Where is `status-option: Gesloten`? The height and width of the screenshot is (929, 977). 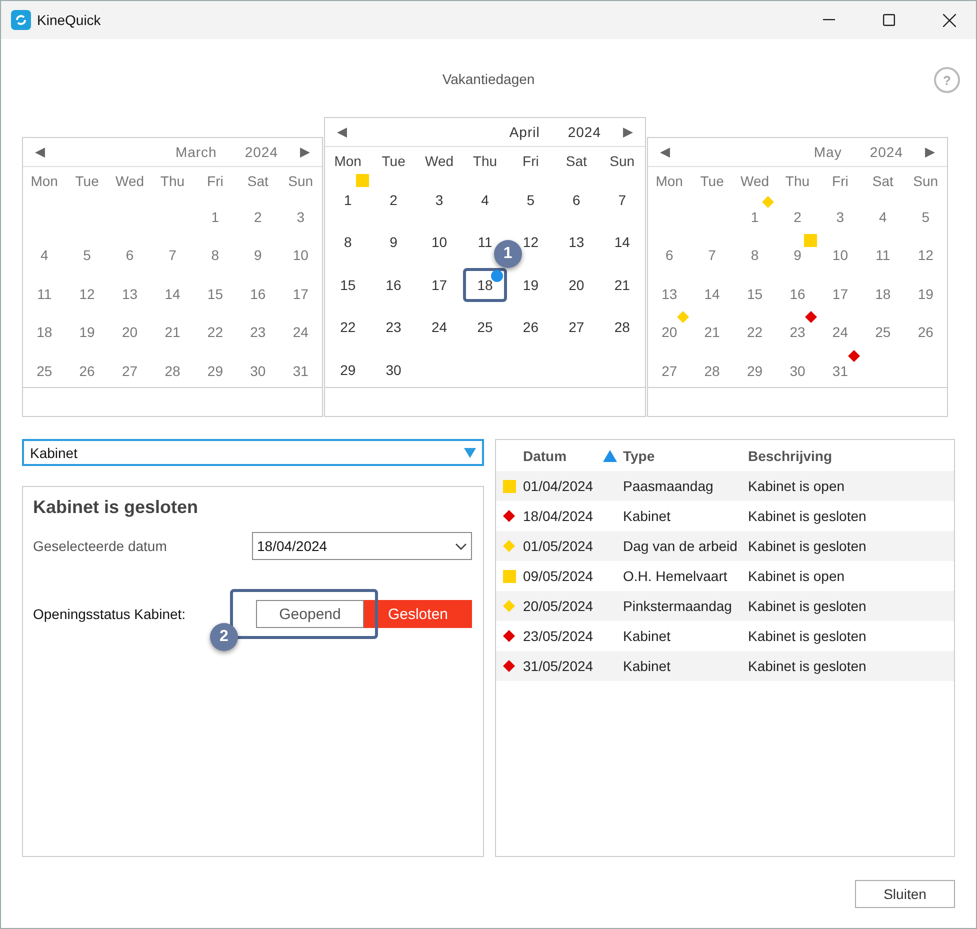
status-option: Gesloten is located at coordinates (418, 614).